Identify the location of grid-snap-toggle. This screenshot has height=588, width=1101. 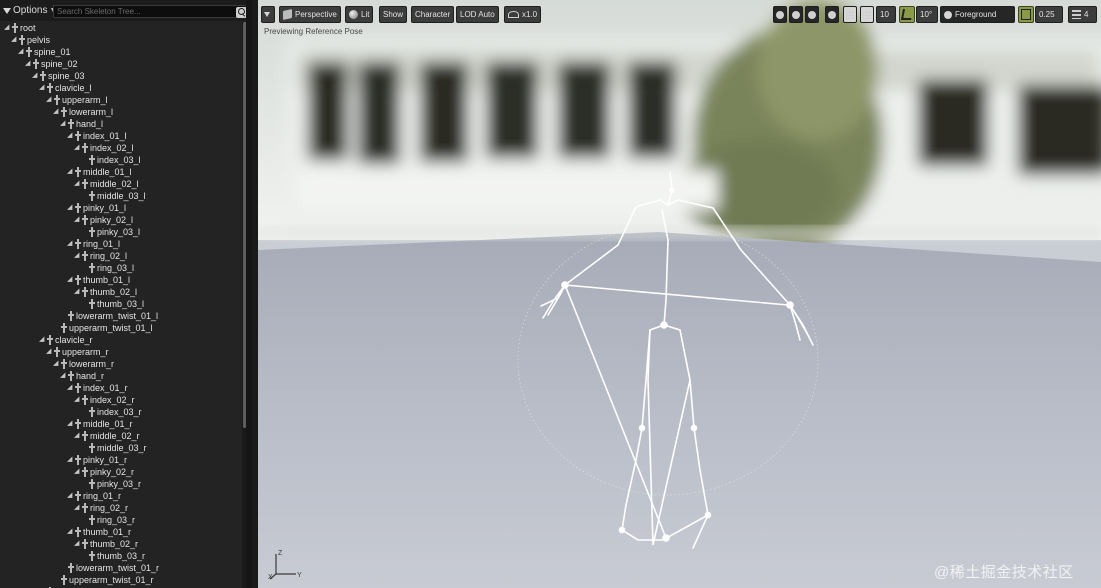
(867, 14).